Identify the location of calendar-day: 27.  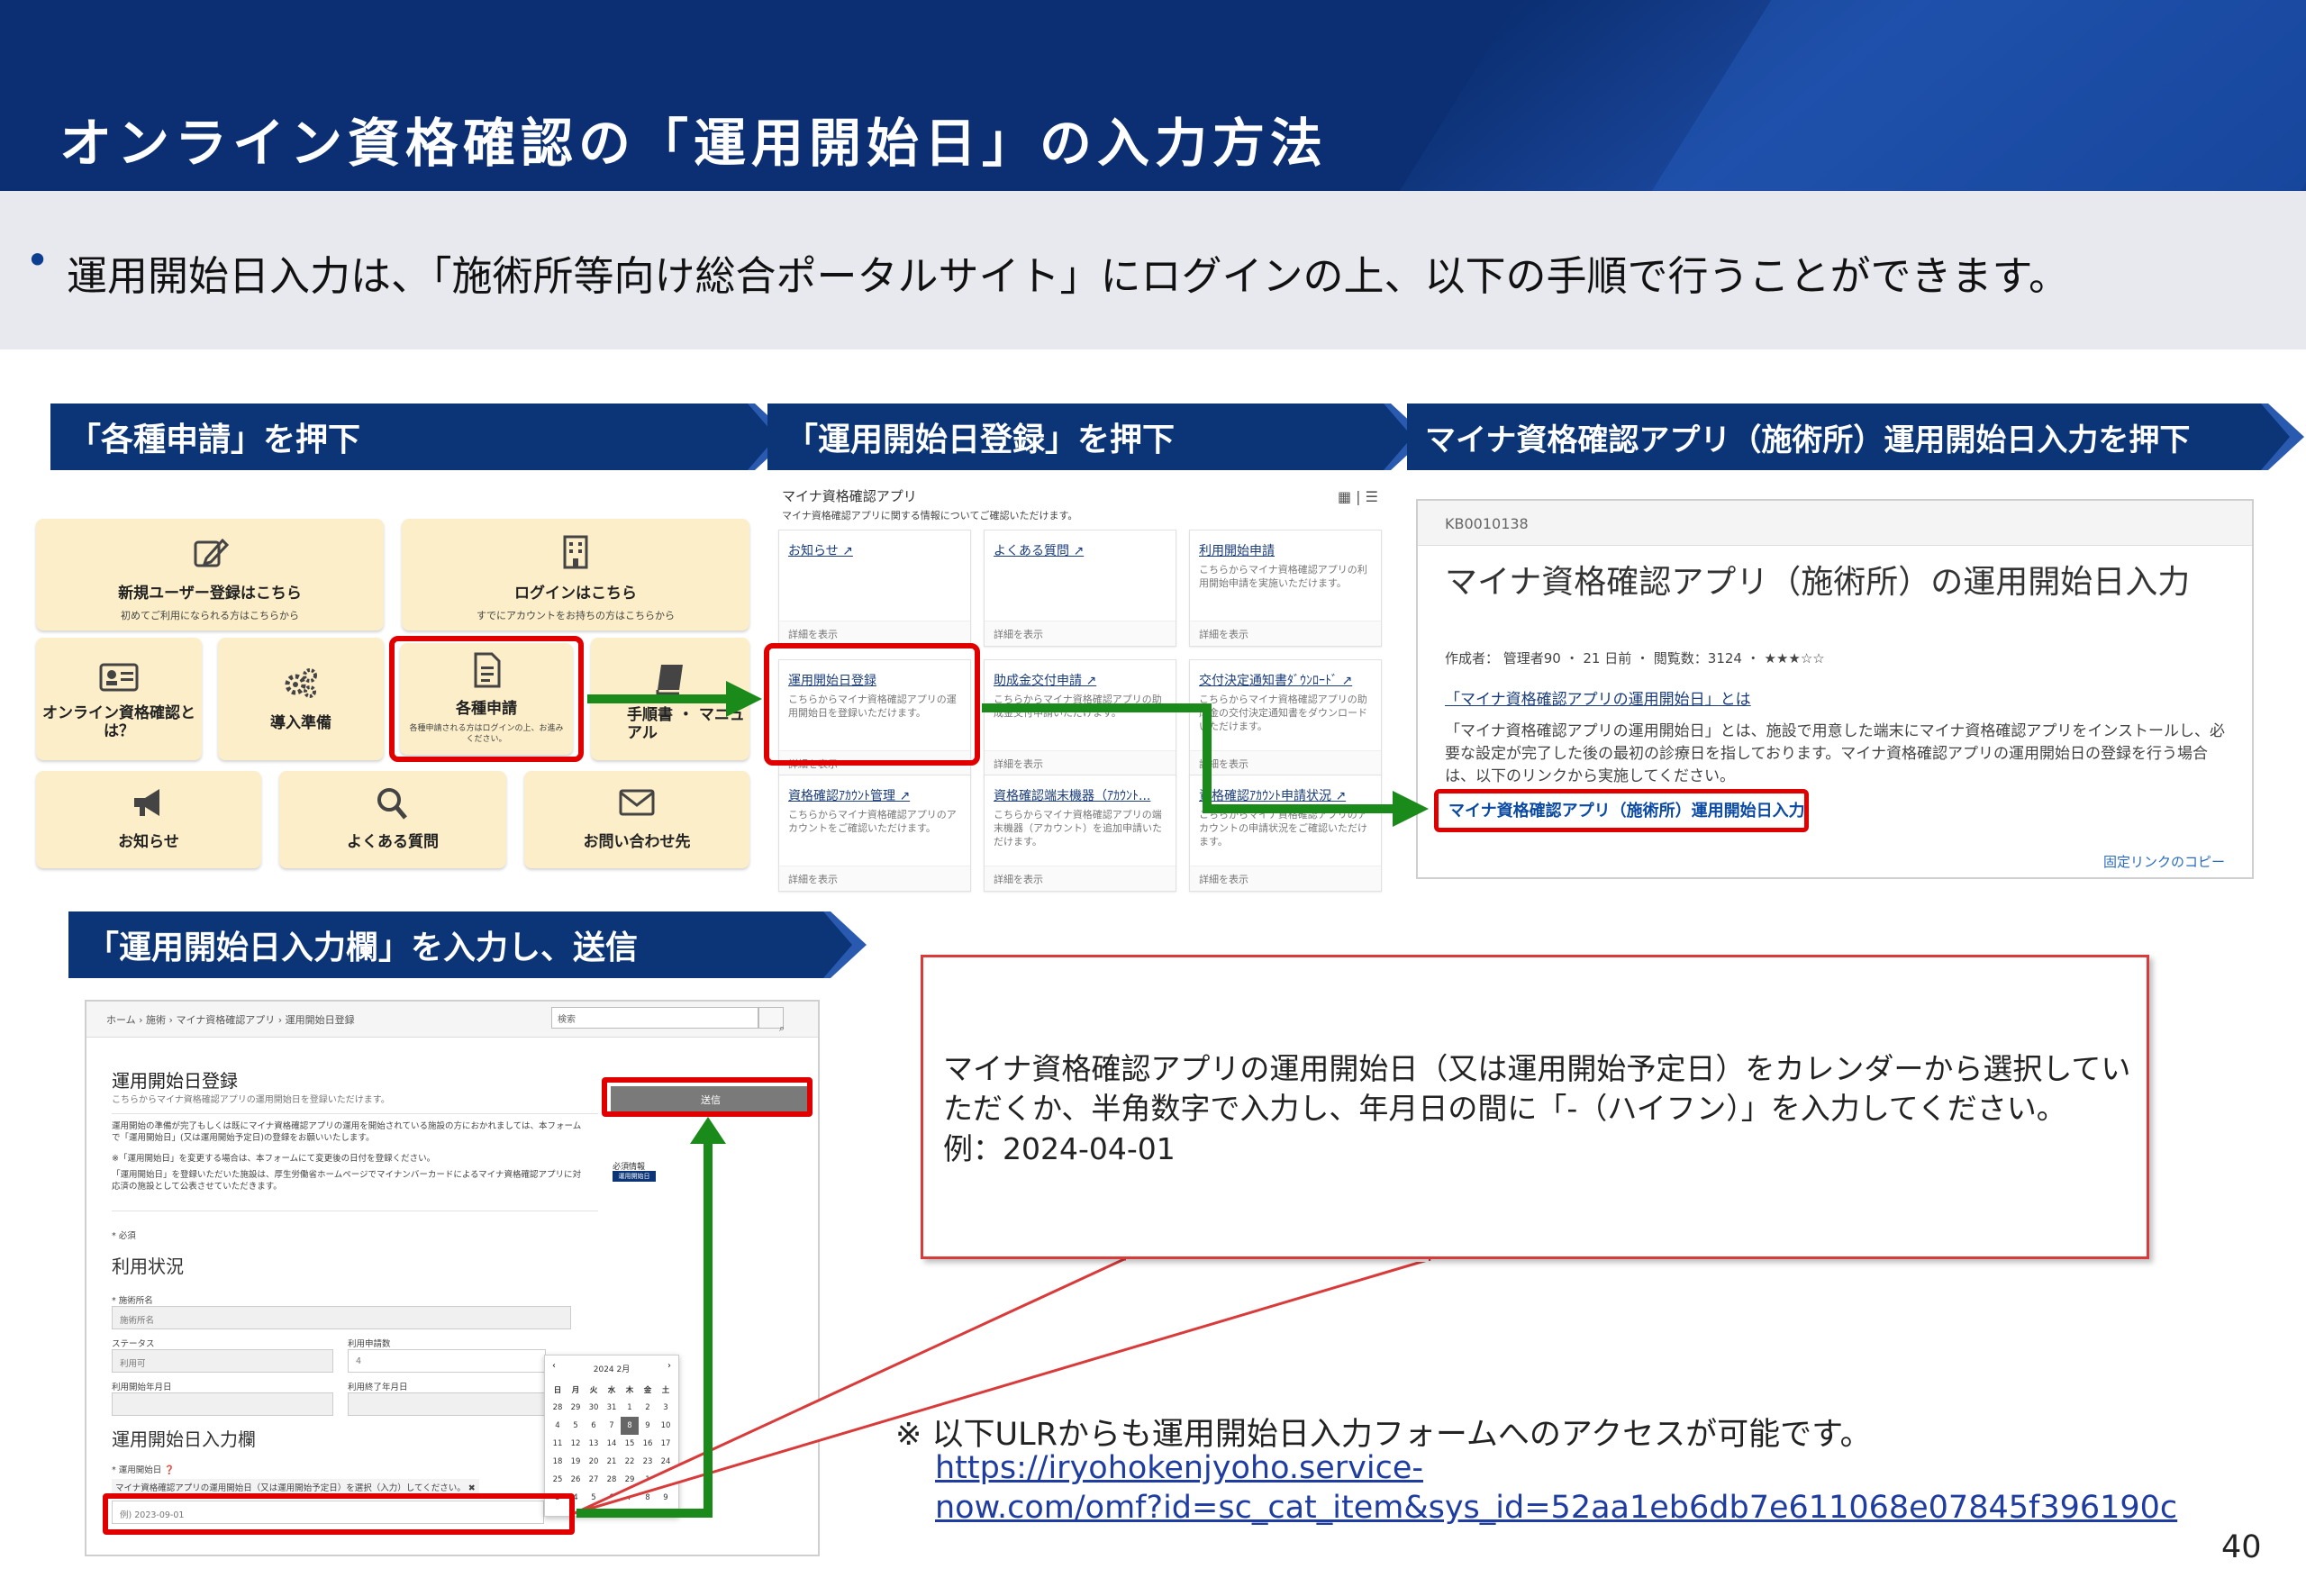
(594, 1480).